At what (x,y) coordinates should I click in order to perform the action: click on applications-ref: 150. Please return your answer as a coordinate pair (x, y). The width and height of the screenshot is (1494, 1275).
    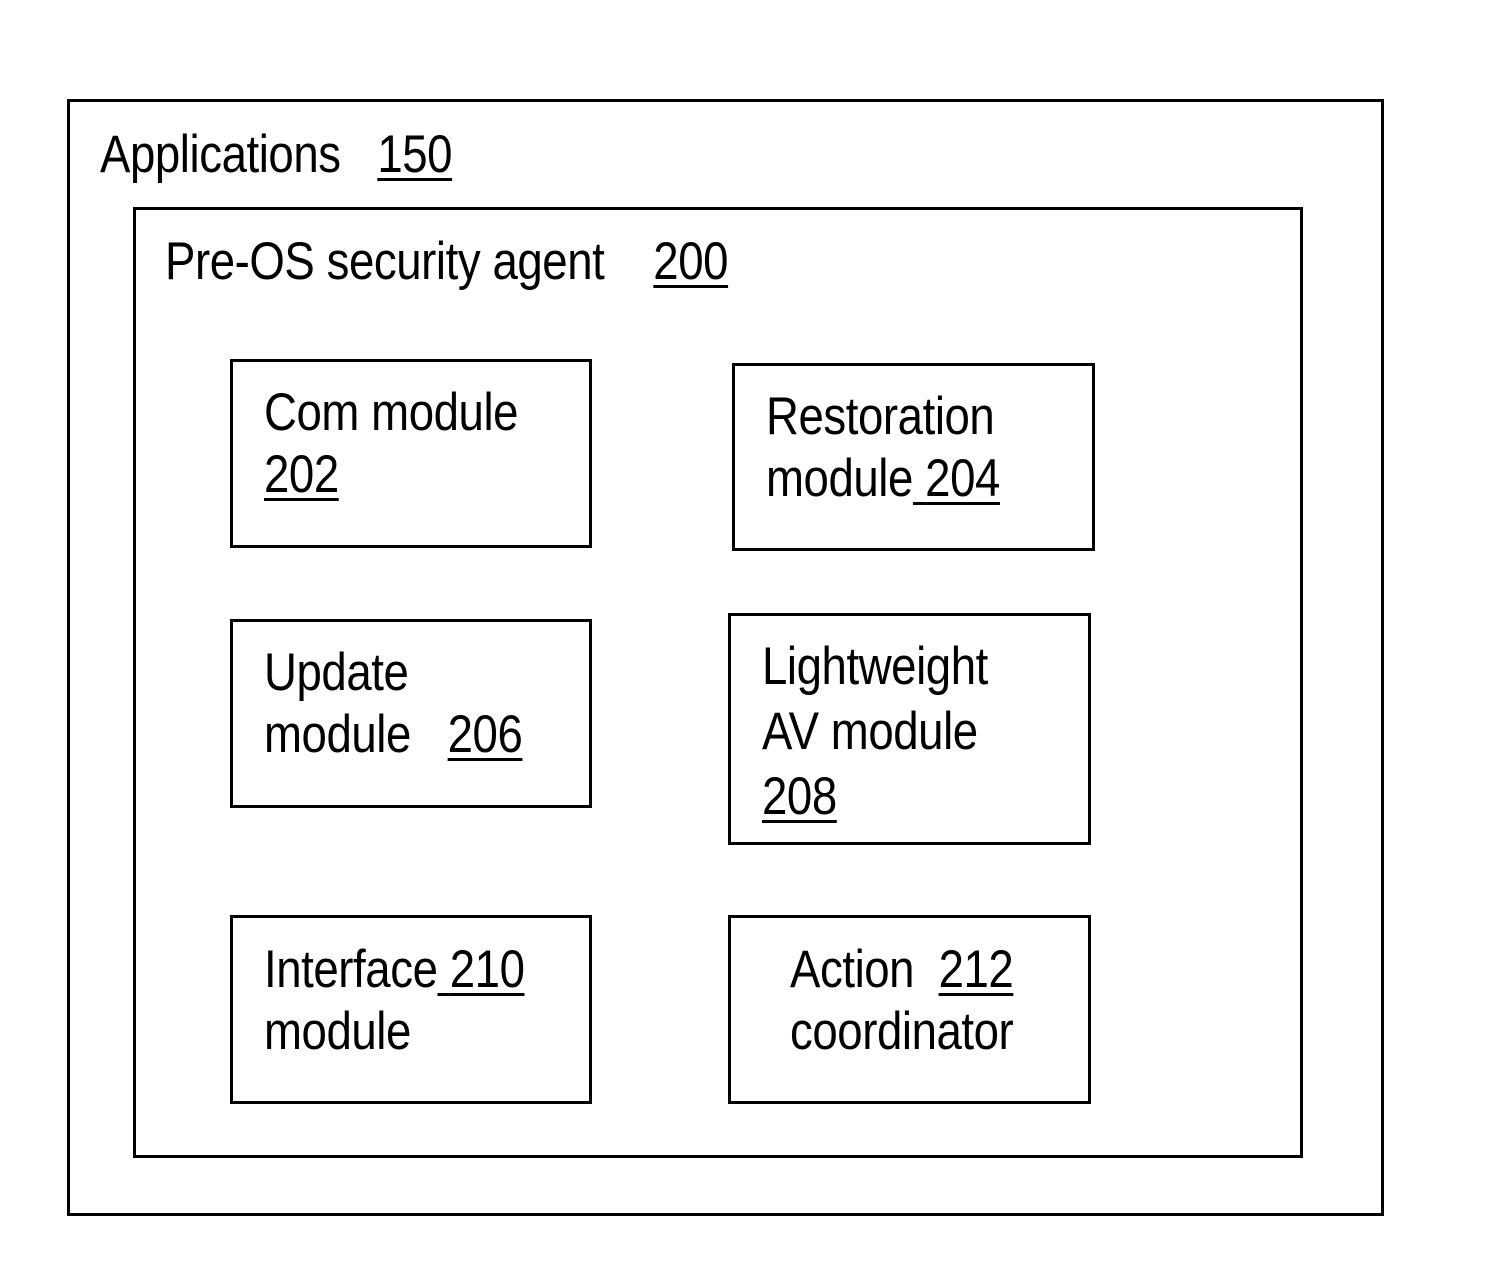
    Looking at the image, I should click on (415, 154).